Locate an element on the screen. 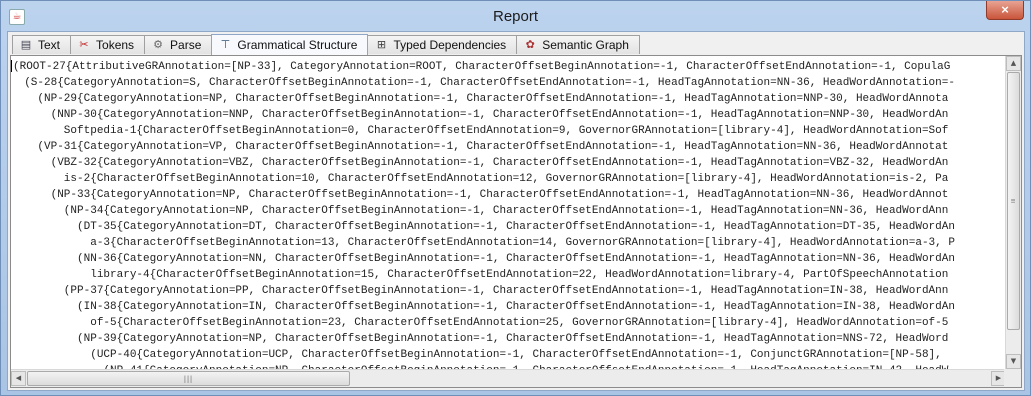  scroll-down-icon: ▼ is located at coordinates (1013, 361).